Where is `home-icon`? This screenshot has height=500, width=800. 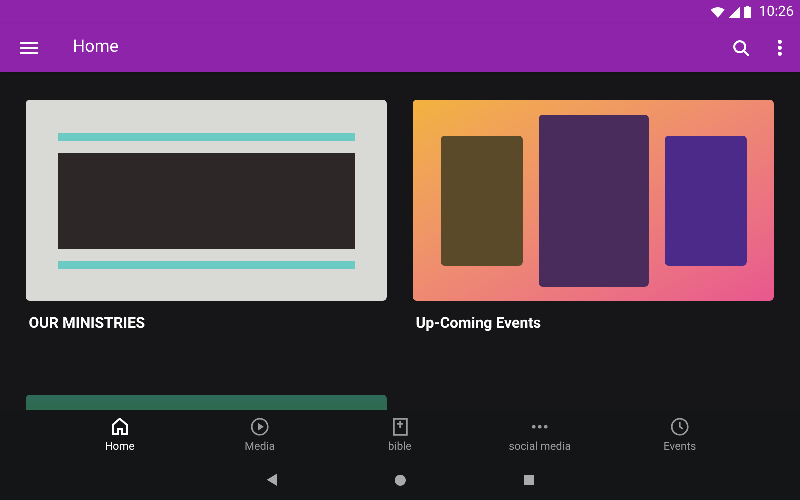 home-icon is located at coordinates (120, 426).